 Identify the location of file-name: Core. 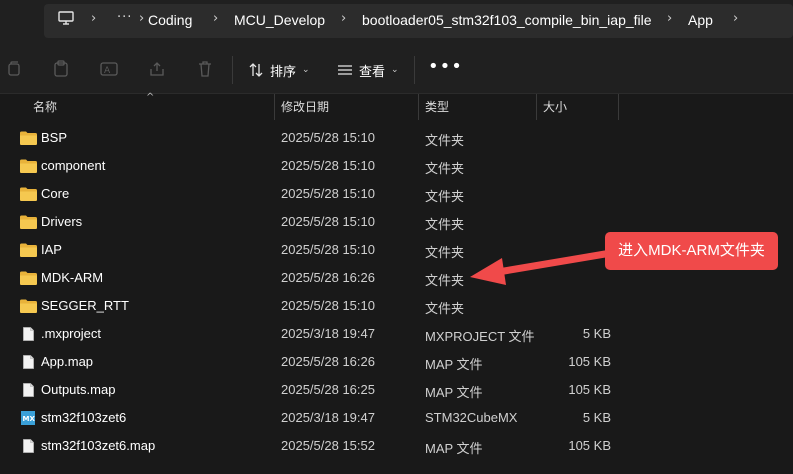
(55, 193).